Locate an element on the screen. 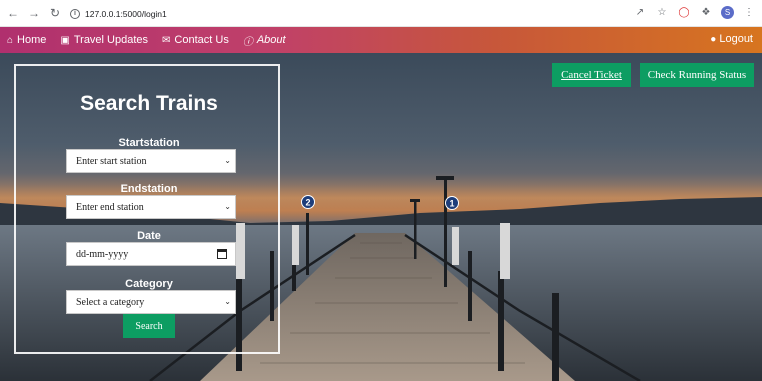 The width and height of the screenshot is (762, 381). pier-number-1: 1 is located at coordinates (451, 204).